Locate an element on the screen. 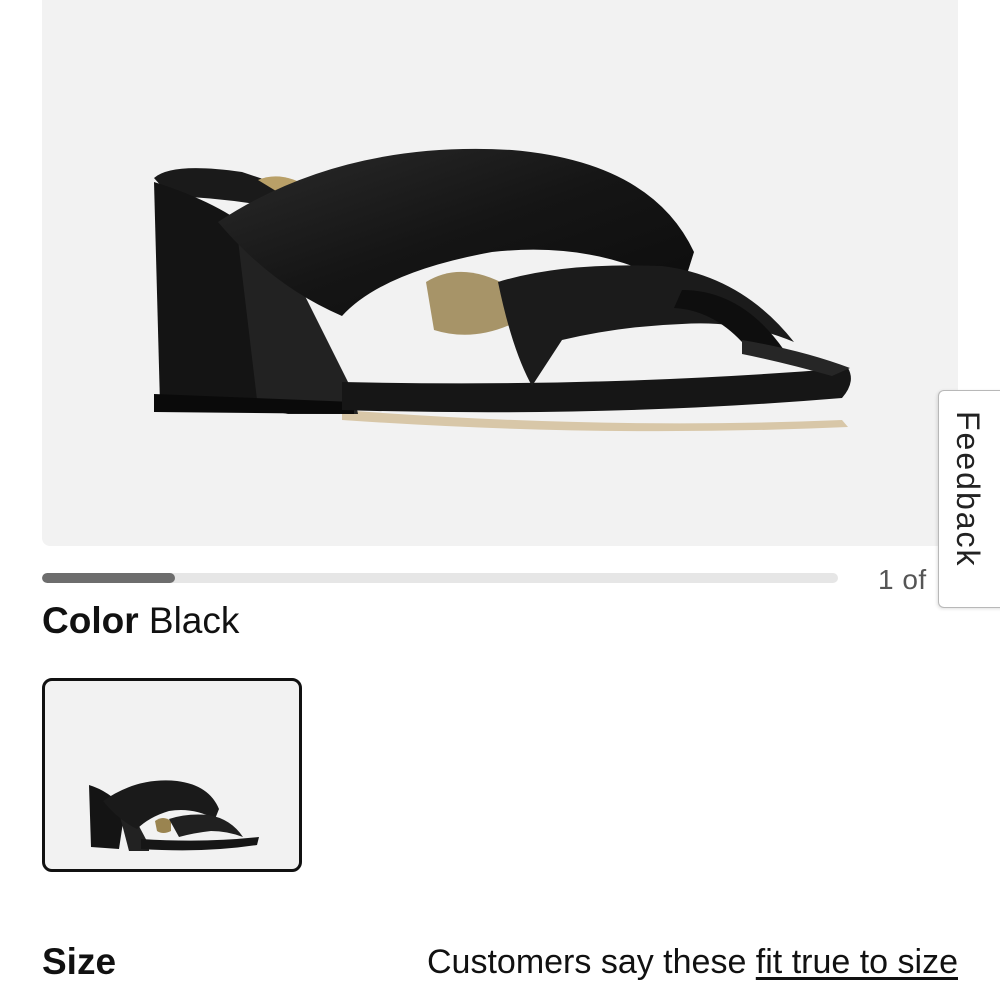 Image resolution: width=1000 pixels, height=1000 pixels. color-swatch-black is located at coordinates (172, 775).